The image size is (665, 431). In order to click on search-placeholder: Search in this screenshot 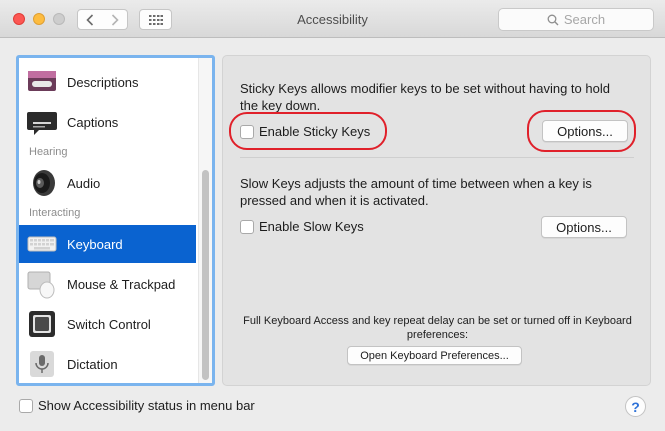, I will do `click(584, 19)`.